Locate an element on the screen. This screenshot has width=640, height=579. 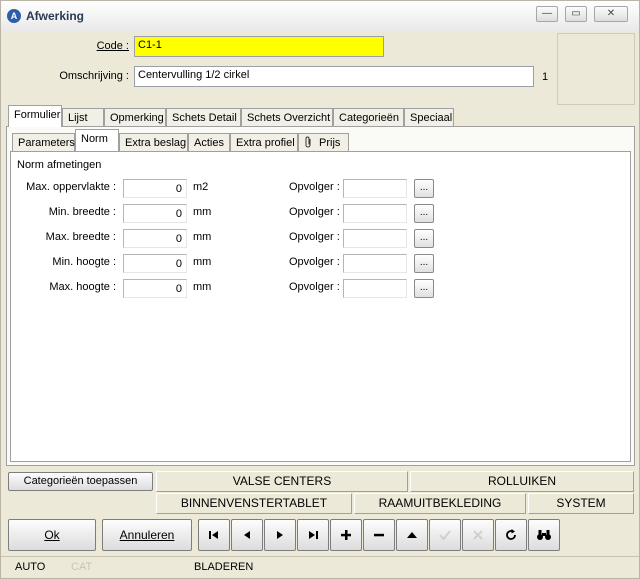
cross-icon is located at coordinates (478, 535).